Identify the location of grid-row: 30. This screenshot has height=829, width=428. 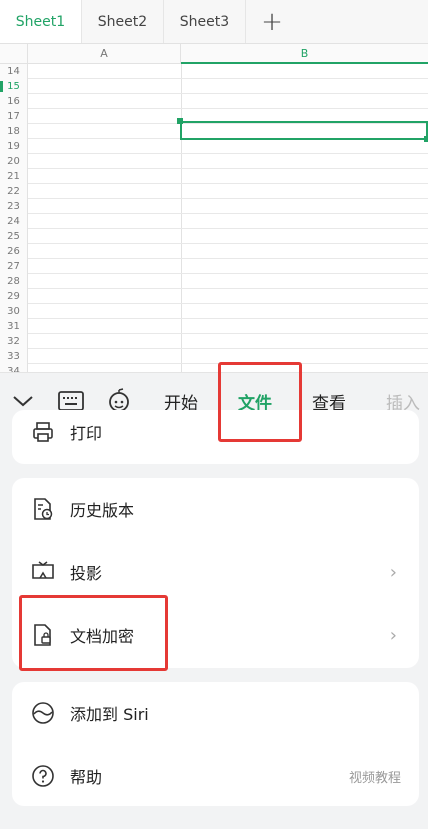
(214, 311).